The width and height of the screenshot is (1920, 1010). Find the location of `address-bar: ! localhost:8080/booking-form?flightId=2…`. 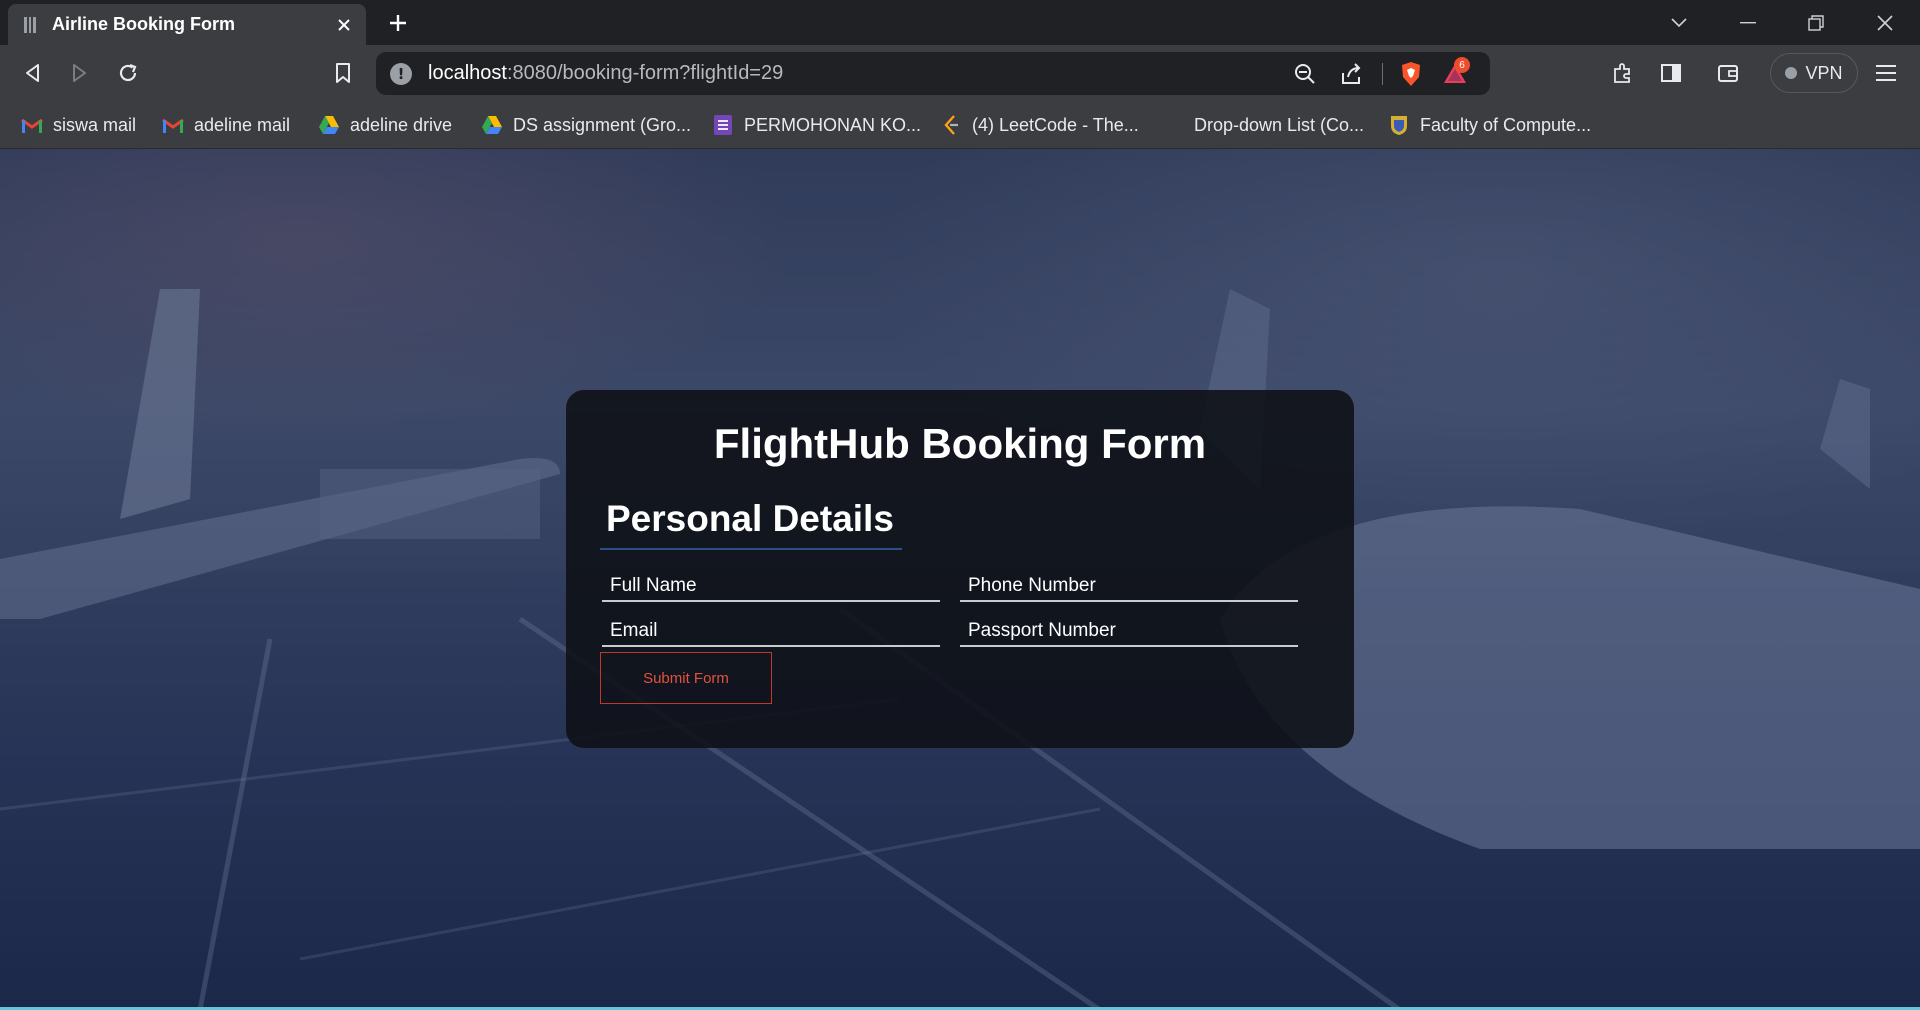

address-bar: ! localhost:8080/booking-form?flightId=2… is located at coordinates (933, 73).